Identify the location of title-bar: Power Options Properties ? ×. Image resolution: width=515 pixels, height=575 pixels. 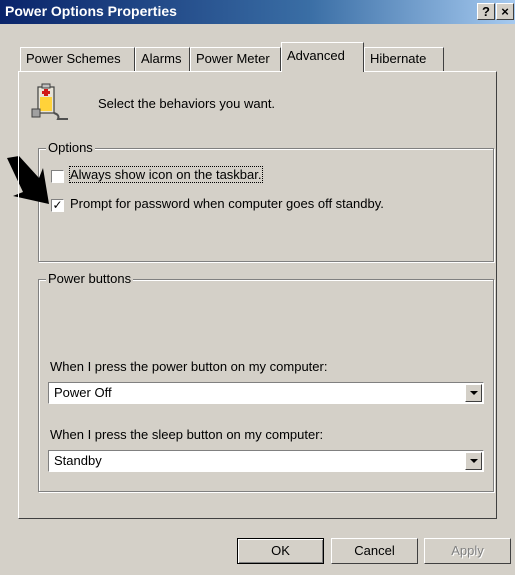
(257, 12).